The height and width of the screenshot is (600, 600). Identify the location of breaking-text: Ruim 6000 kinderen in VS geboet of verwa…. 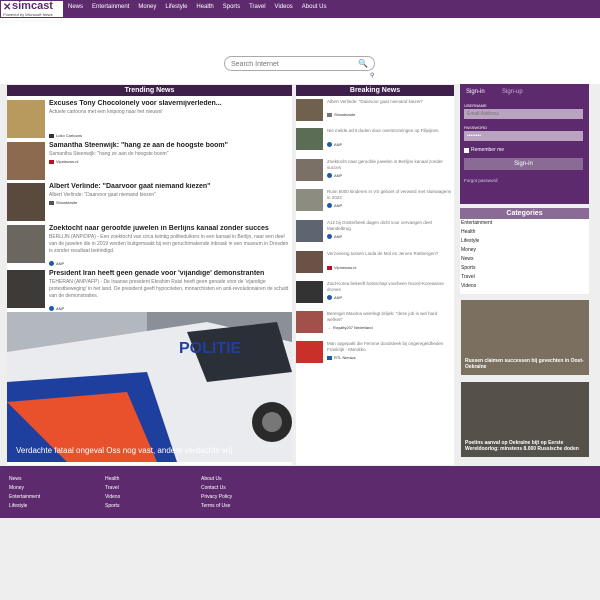
(389, 195).